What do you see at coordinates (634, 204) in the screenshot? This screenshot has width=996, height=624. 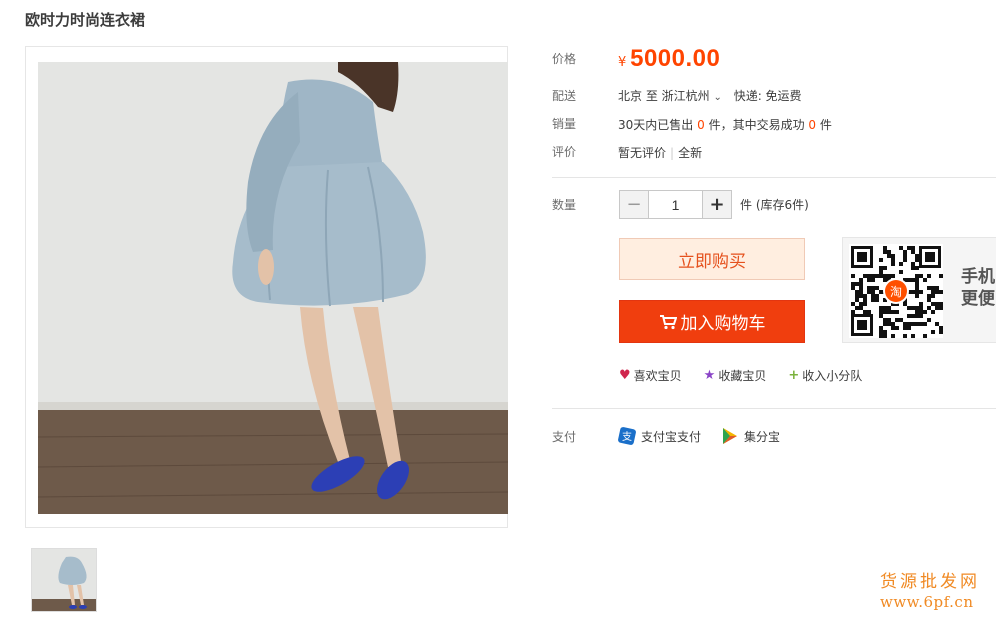 I see `decrease-button: −` at bounding box center [634, 204].